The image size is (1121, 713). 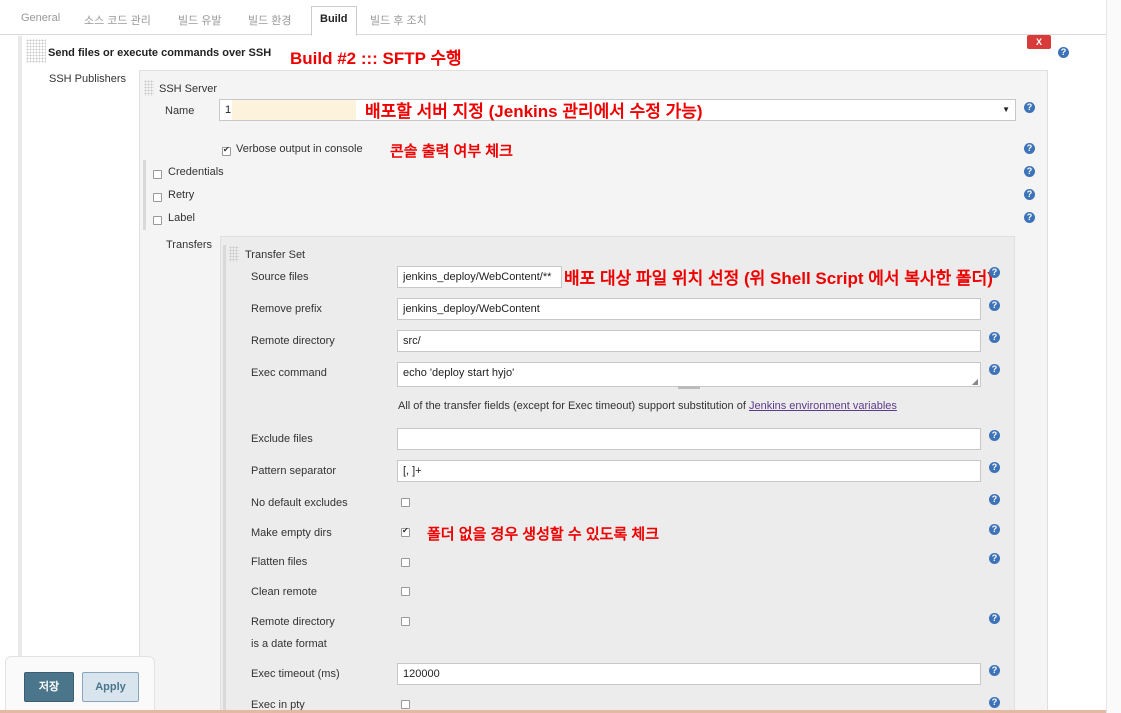 I want to click on label-checkbox, so click(x=157, y=220).